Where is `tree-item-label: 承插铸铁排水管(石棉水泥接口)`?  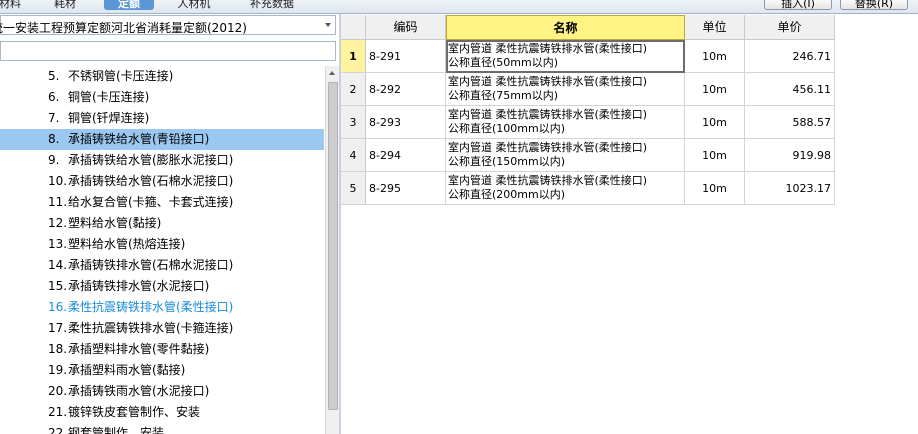 tree-item-label: 承插铸铁排水管(石棉水泥接口) is located at coordinates (151, 265).